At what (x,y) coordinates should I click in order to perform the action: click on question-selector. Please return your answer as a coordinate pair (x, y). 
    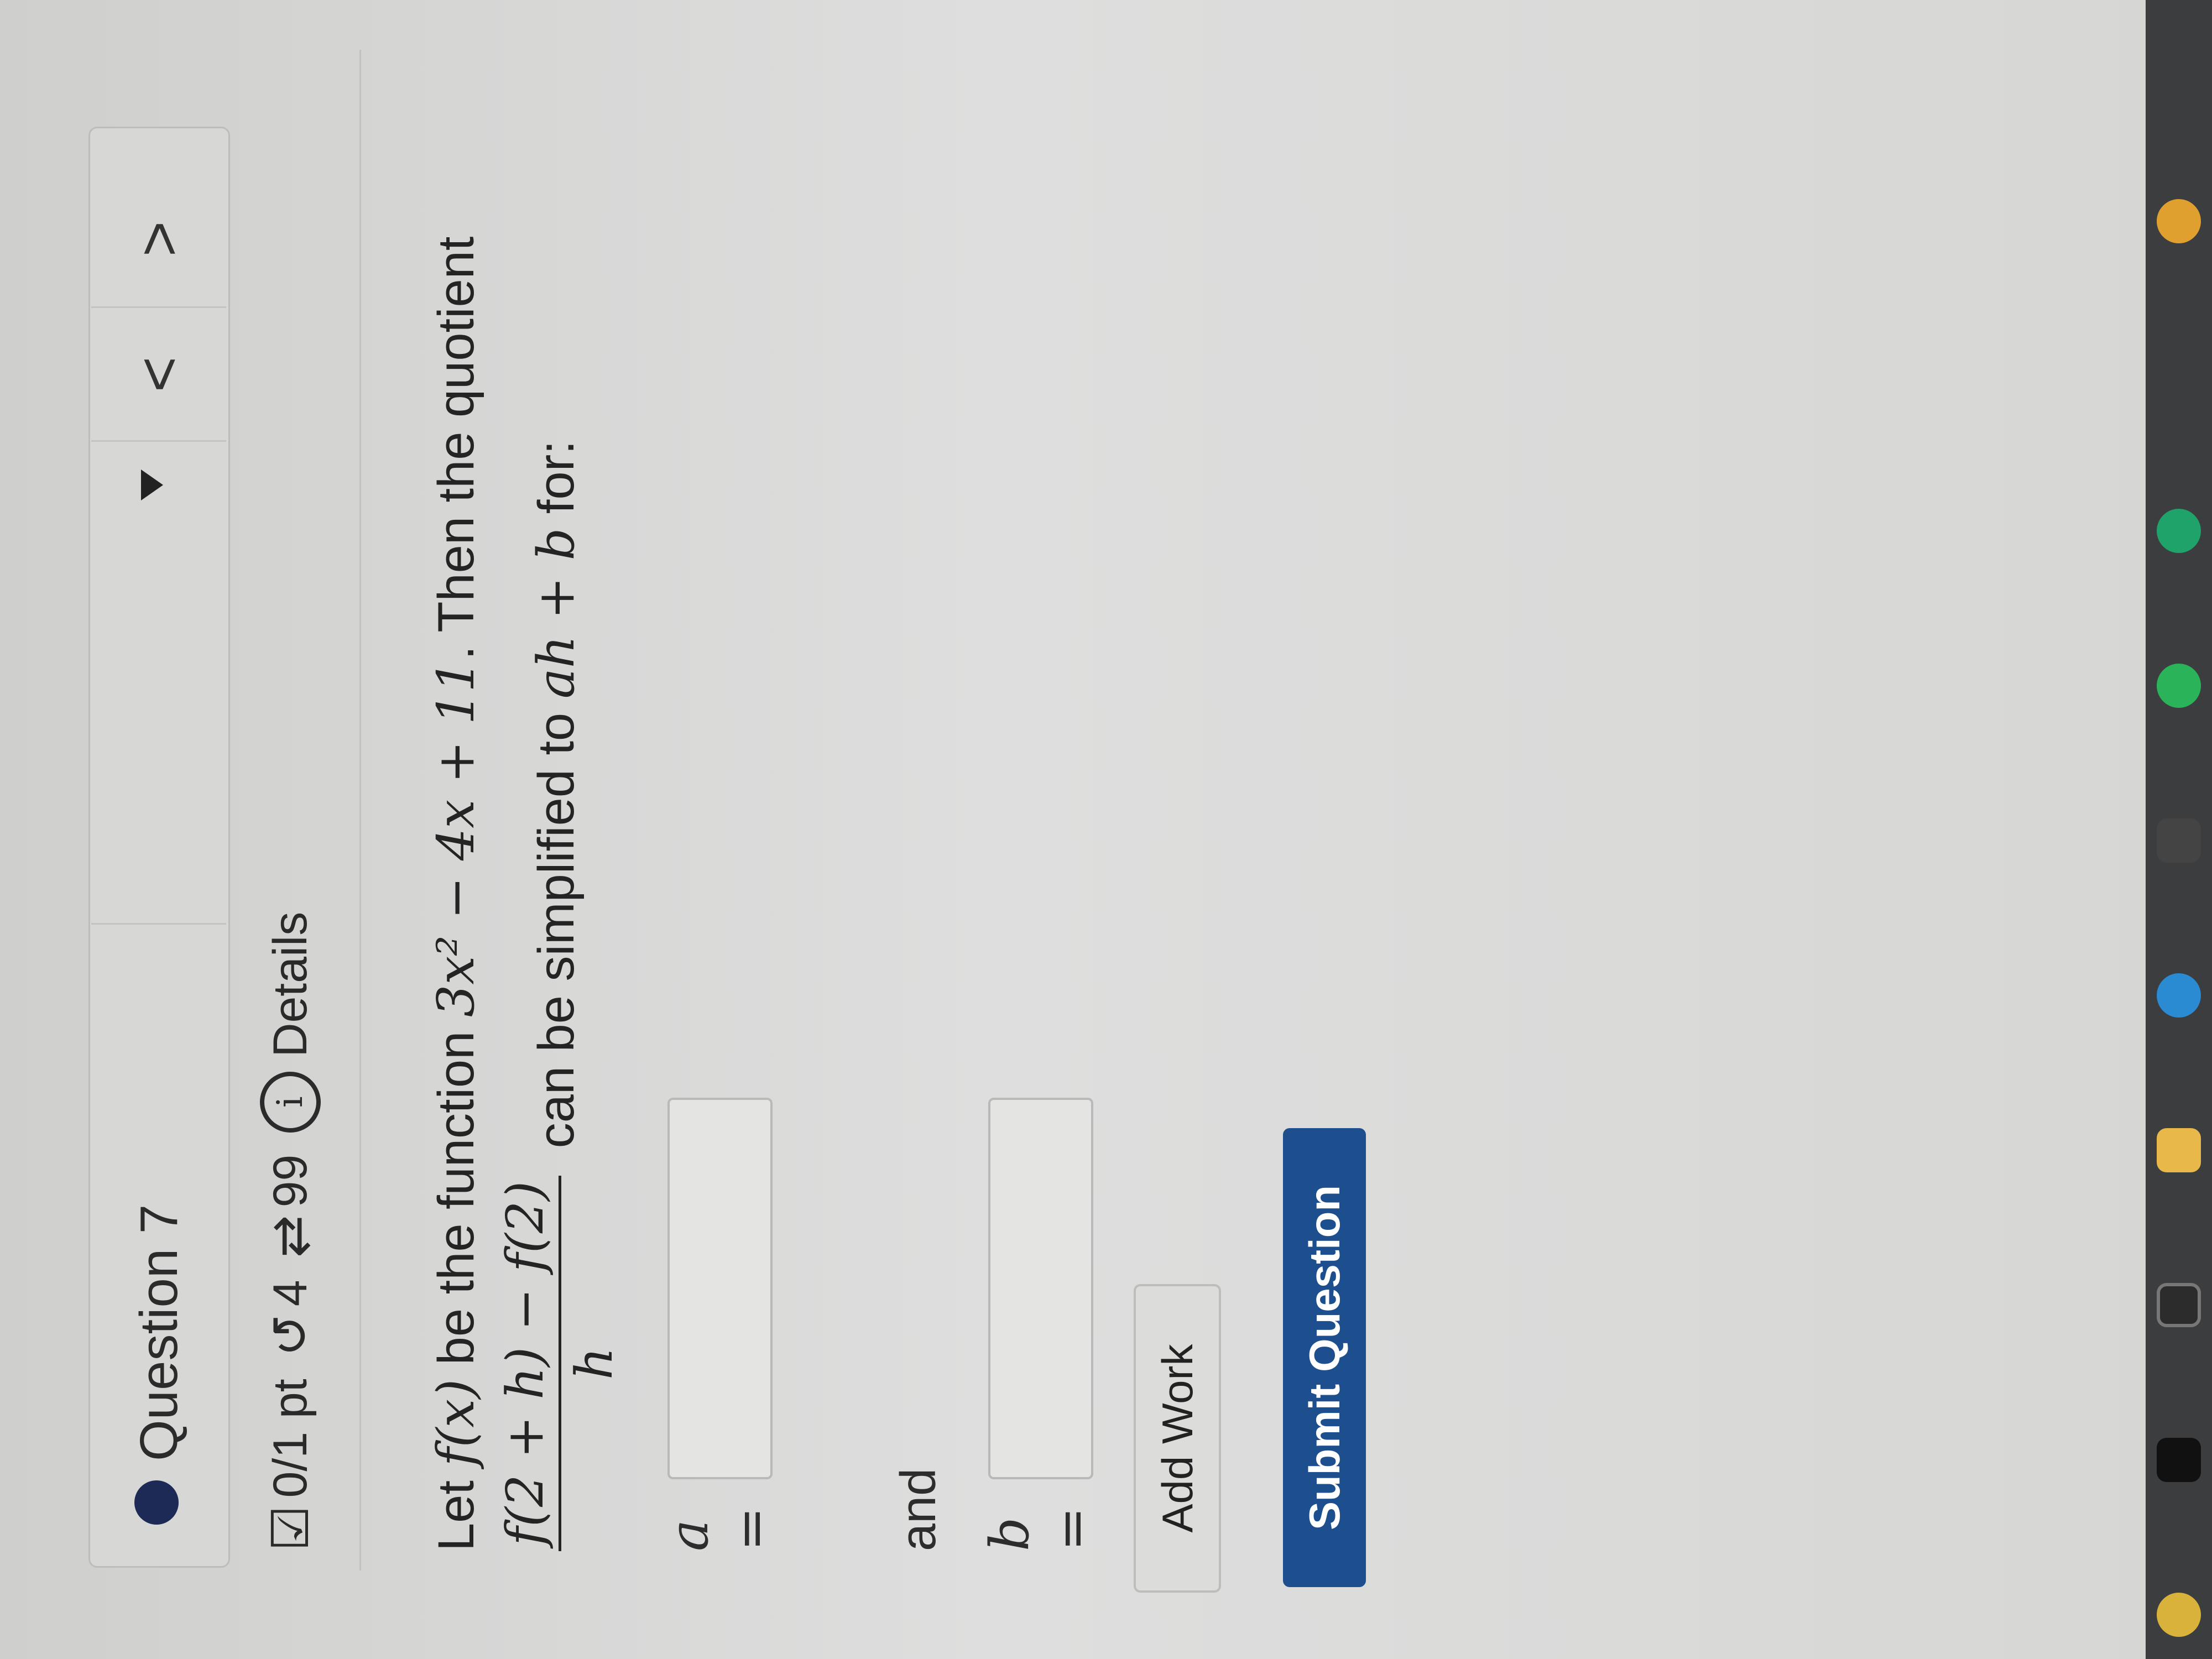
    Looking at the image, I should click on (159, 683).